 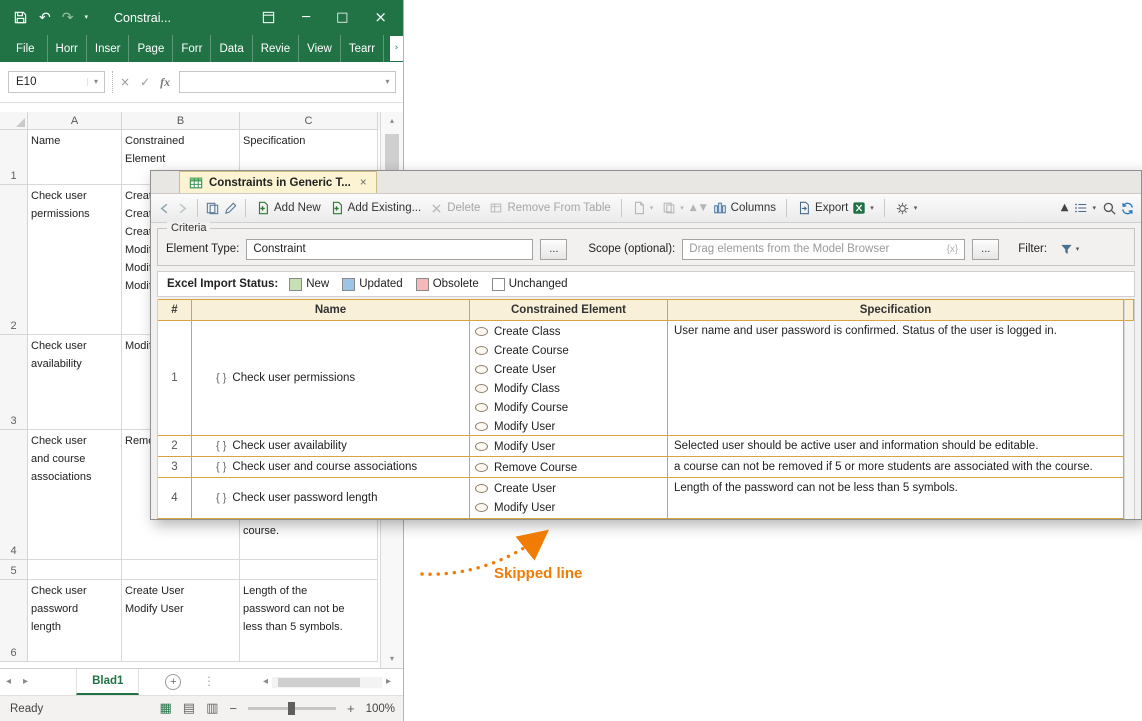 I want to click on horizontal-scrollbar-thumb, so click(x=318, y=682).